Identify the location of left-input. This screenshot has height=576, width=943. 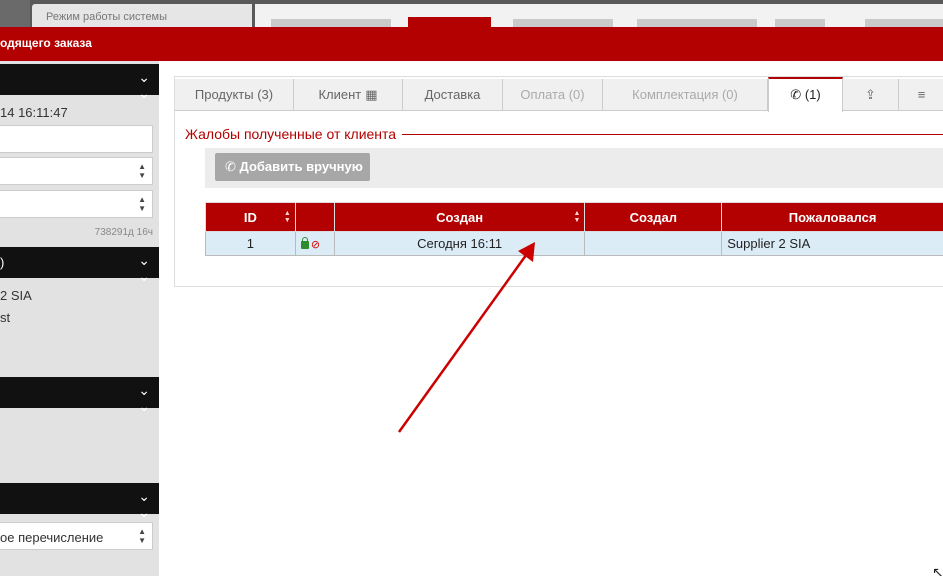
(76, 139).